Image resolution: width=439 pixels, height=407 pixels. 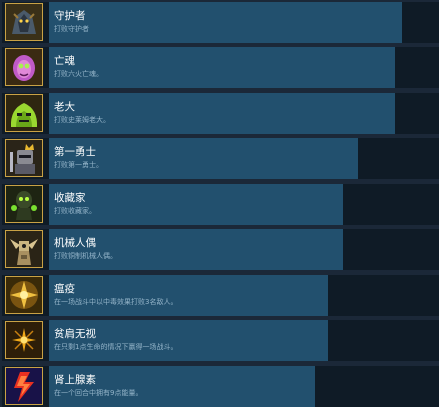 I want to click on achievement-description: 打败史莱姆老大。, so click(x=82, y=120).